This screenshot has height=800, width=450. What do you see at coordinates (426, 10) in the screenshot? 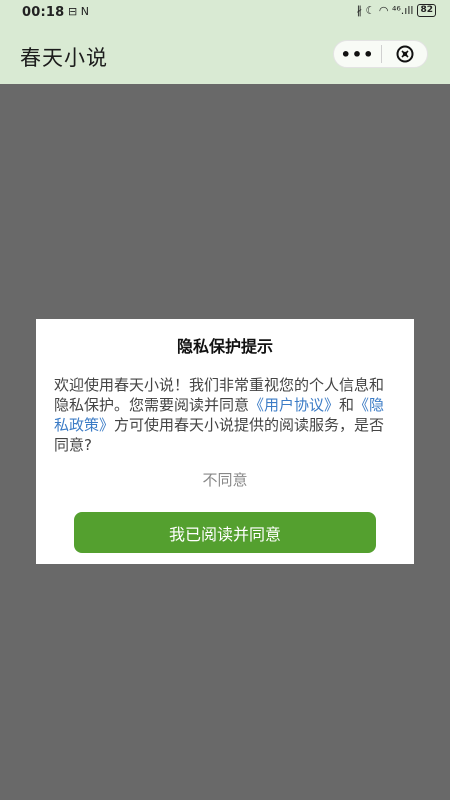
I see `battery-icon: 82` at bounding box center [426, 10].